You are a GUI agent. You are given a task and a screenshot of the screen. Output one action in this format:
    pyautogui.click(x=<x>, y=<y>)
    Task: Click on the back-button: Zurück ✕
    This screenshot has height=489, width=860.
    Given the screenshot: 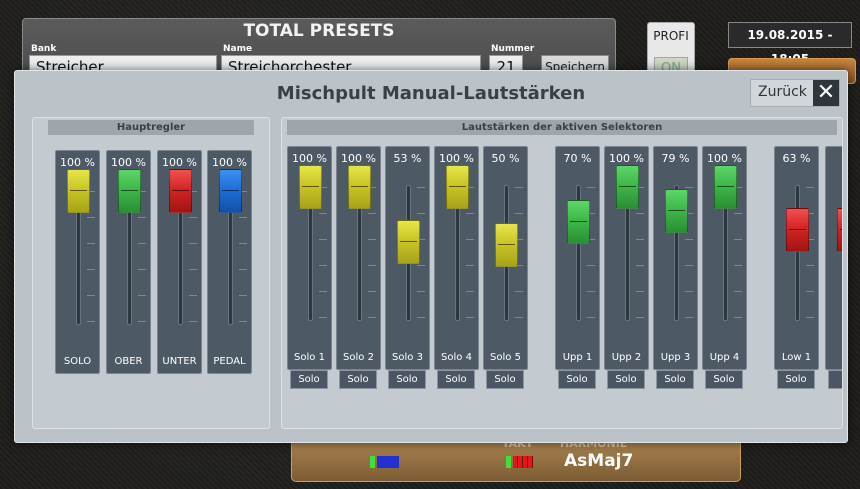 What is the action you would take?
    pyautogui.click(x=795, y=93)
    